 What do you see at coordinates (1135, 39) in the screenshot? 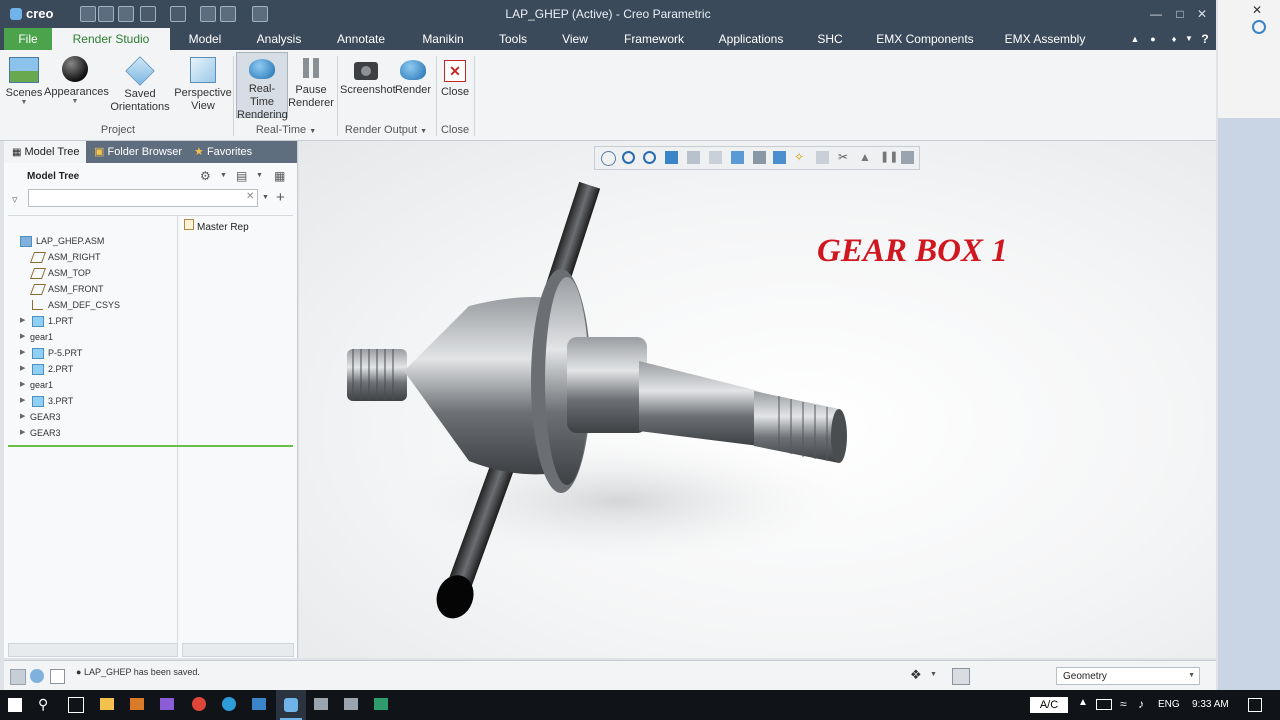
I see `collapse-ribbon-icon: ▲` at bounding box center [1135, 39].